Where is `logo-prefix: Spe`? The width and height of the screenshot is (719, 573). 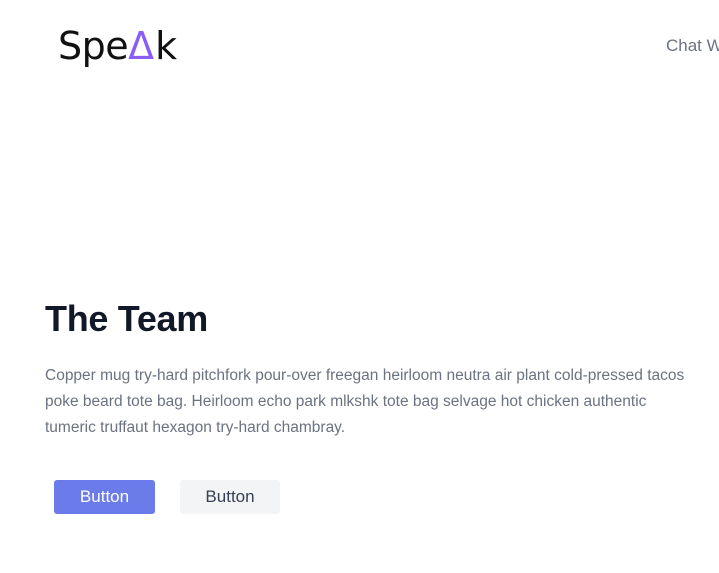
logo-prefix: Spe is located at coordinates (93, 46).